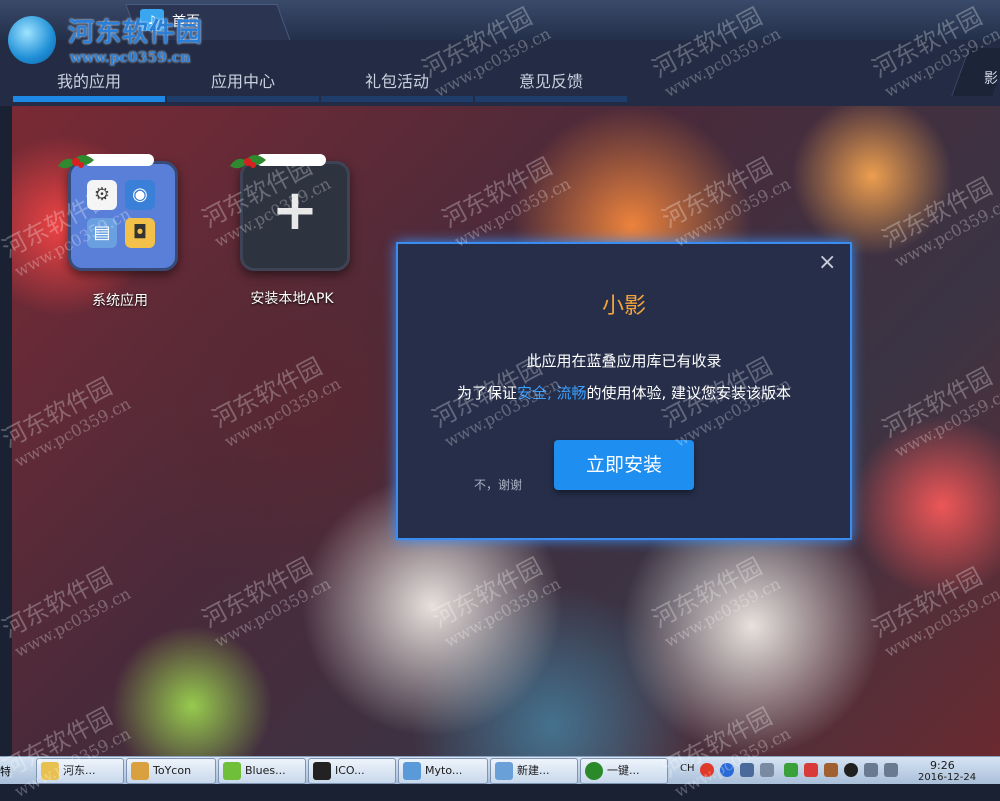 This screenshot has width=1000, height=801. Describe the element at coordinates (624, 361) in the screenshot. I see `dialog-message-line1: 此应用在蓝叠应用库已有收录` at that location.